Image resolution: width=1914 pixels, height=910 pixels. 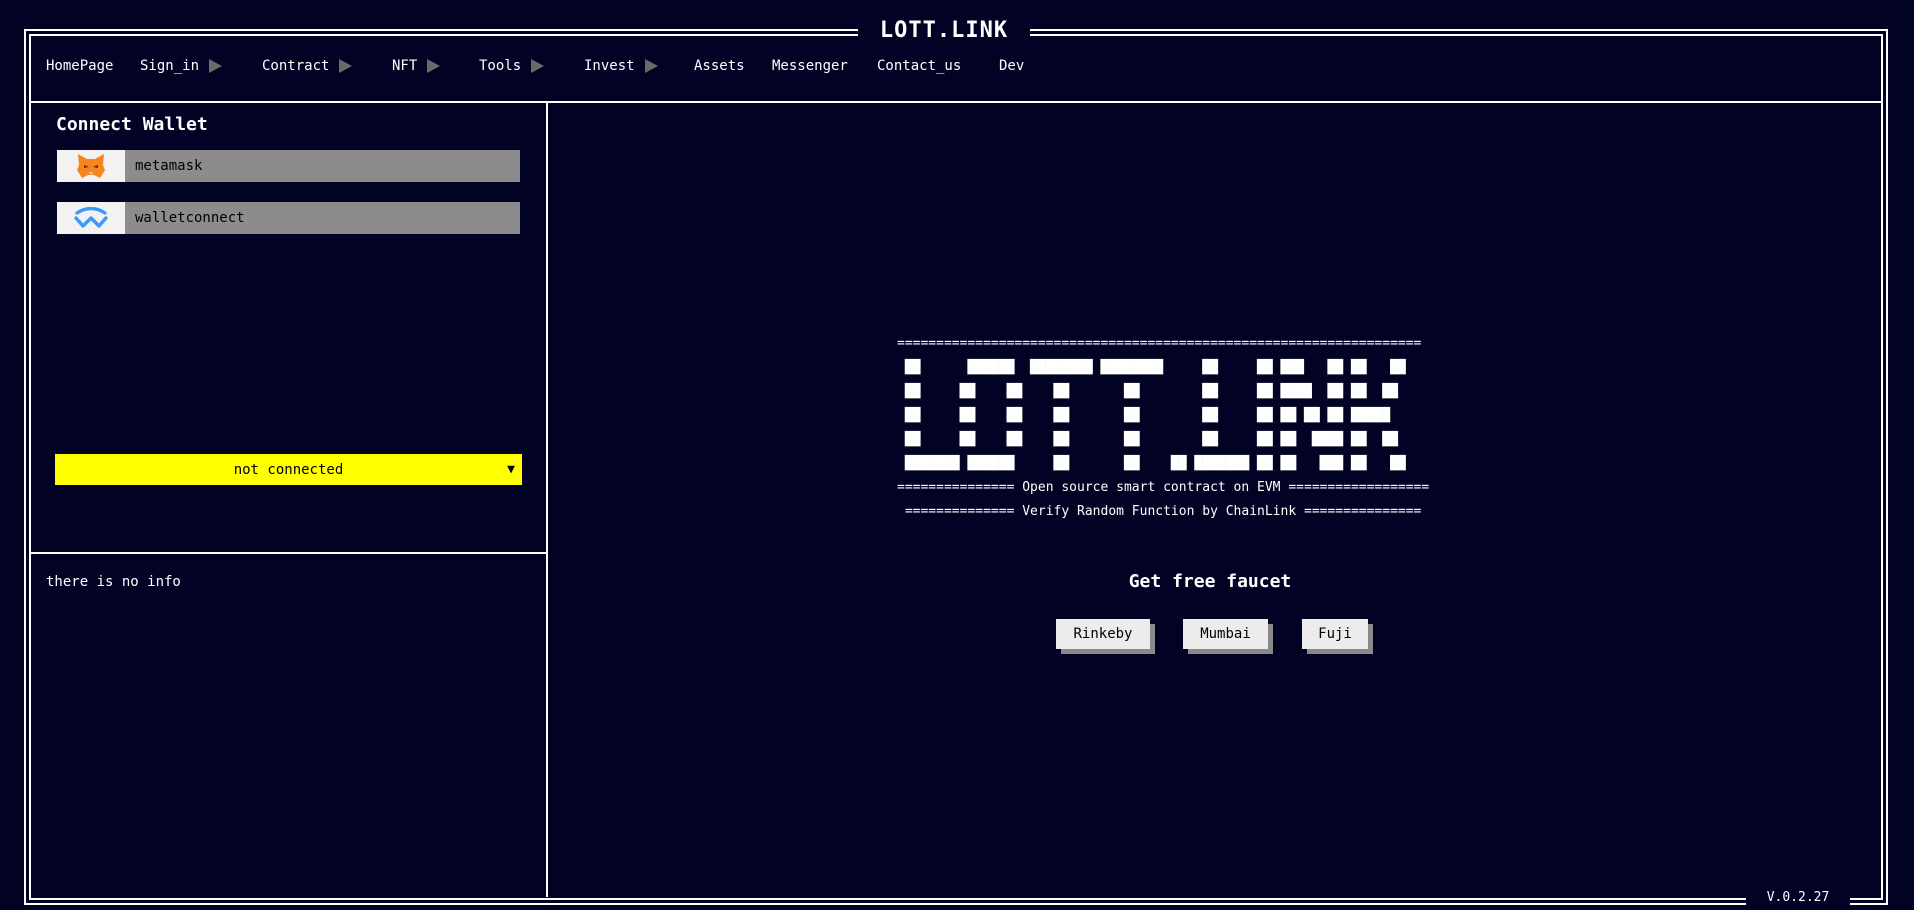 What do you see at coordinates (91, 166) in the screenshot?
I see `metamask-fox-icon` at bounding box center [91, 166].